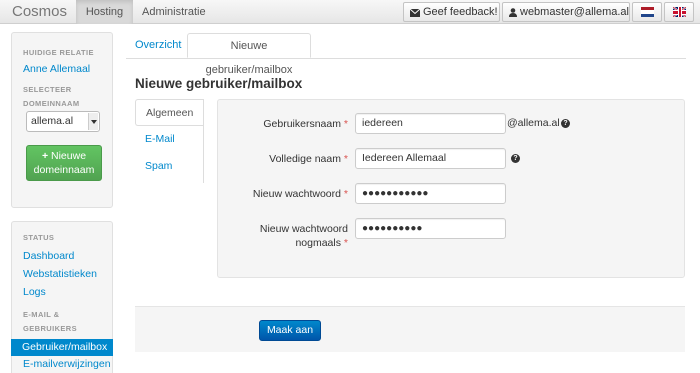 This screenshot has width=700, height=373. I want to click on brand-logo: Cosmos, so click(39, 11).